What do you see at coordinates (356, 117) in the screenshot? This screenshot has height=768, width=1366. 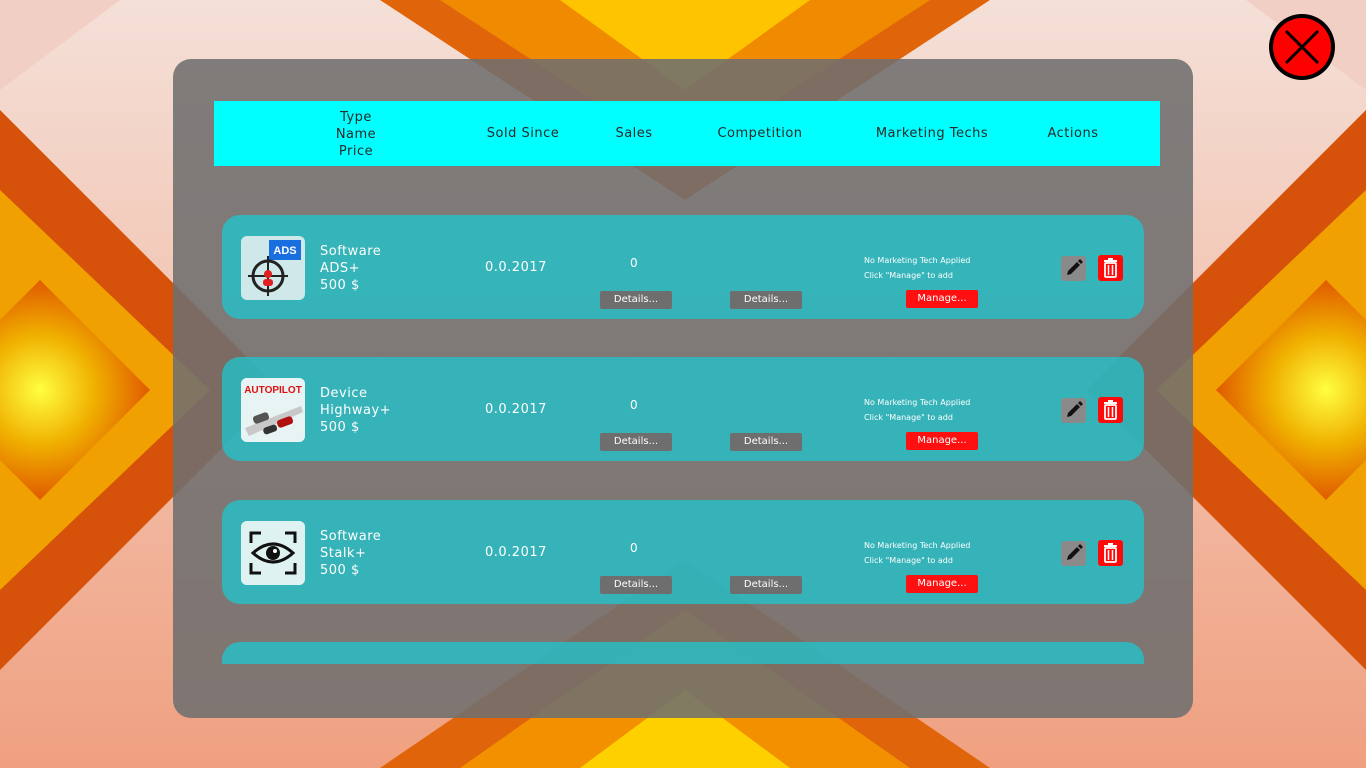 I see `header-type: Type` at bounding box center [356, 117].